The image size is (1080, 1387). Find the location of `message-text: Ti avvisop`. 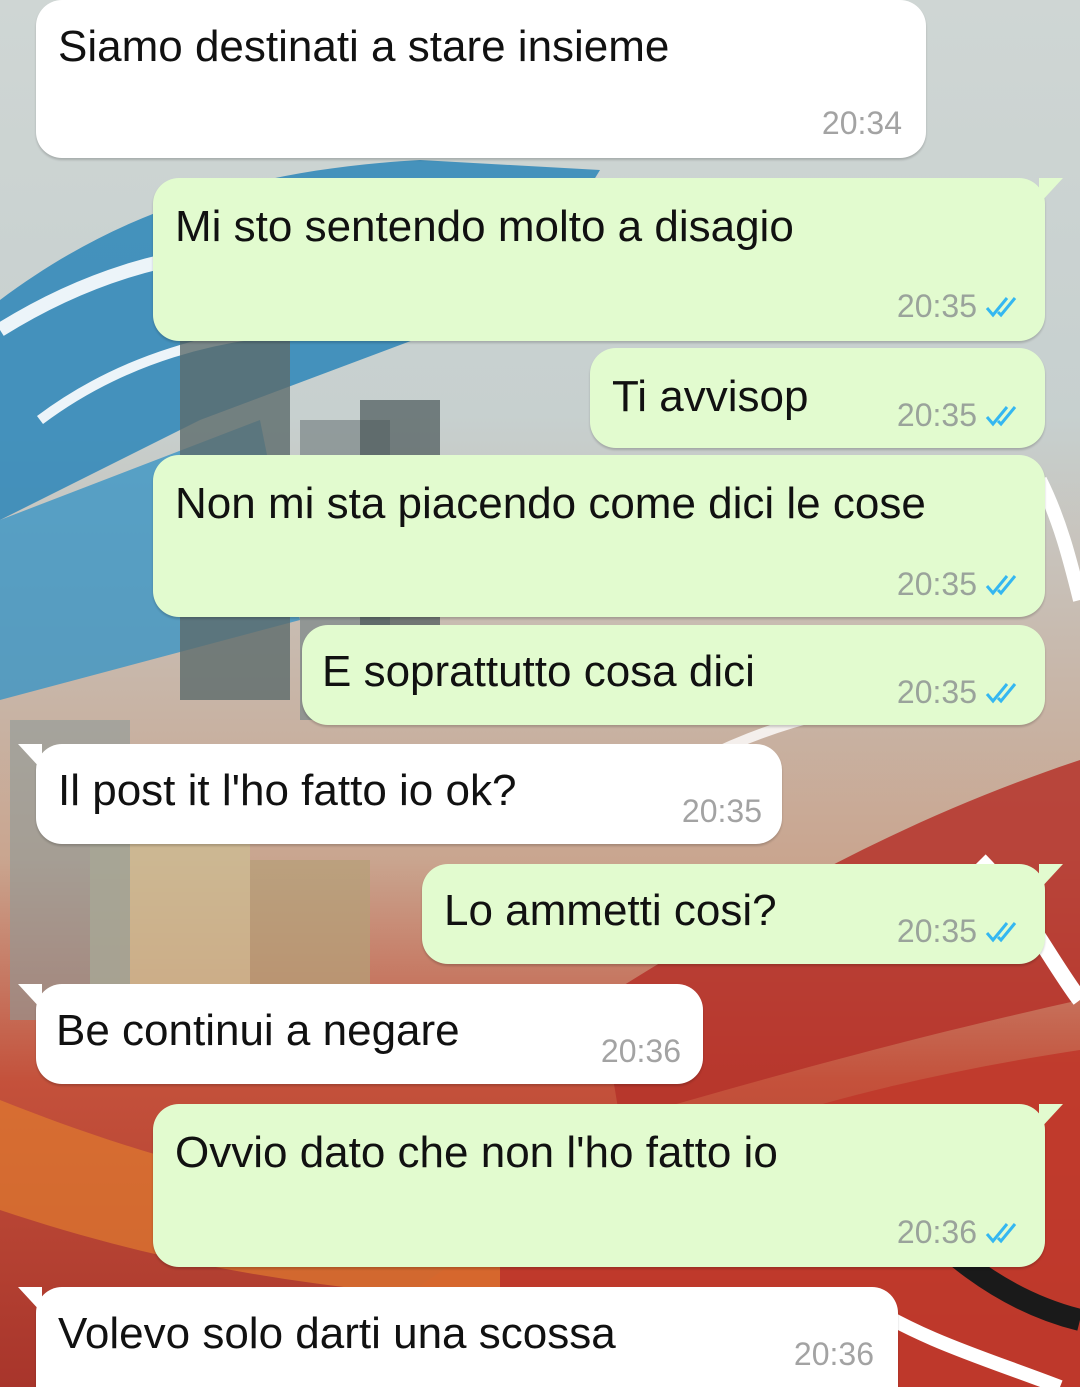

message-text: Ti avvisop is located at coordinates (710, 396).